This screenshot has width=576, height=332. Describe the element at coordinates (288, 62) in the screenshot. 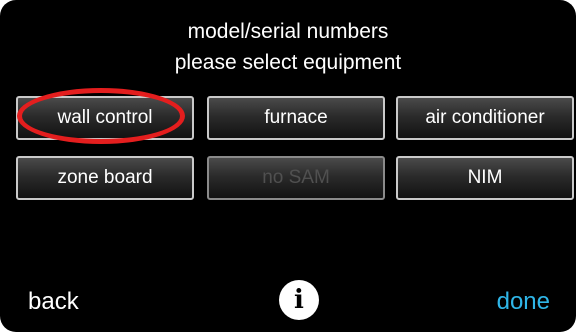

I see `page-subtitle: please select equipment` at that location.